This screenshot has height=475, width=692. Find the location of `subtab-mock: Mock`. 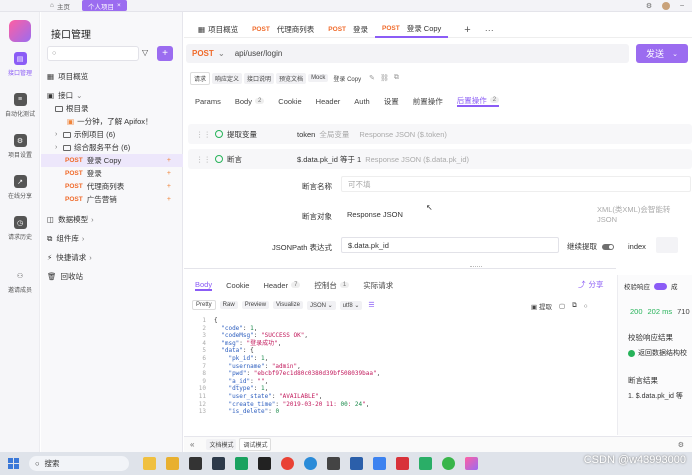

subtab-mock: Mock is located at coordinates (318, 78).